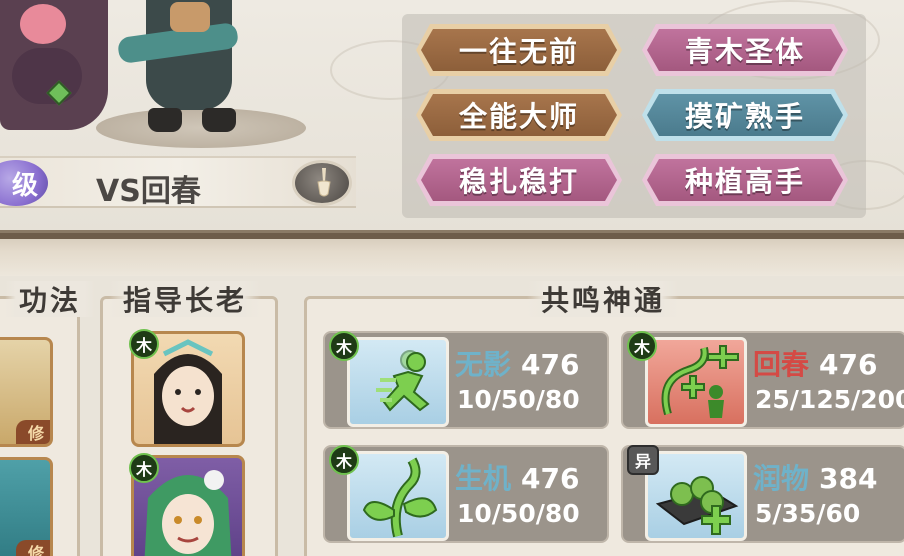 Image resolution: width=904 pixels, height=556 pixels. Describe the element at coordinates (603, 299) in the screenshot. I see `resonance-panel-title: 共鸣神通` at that location.